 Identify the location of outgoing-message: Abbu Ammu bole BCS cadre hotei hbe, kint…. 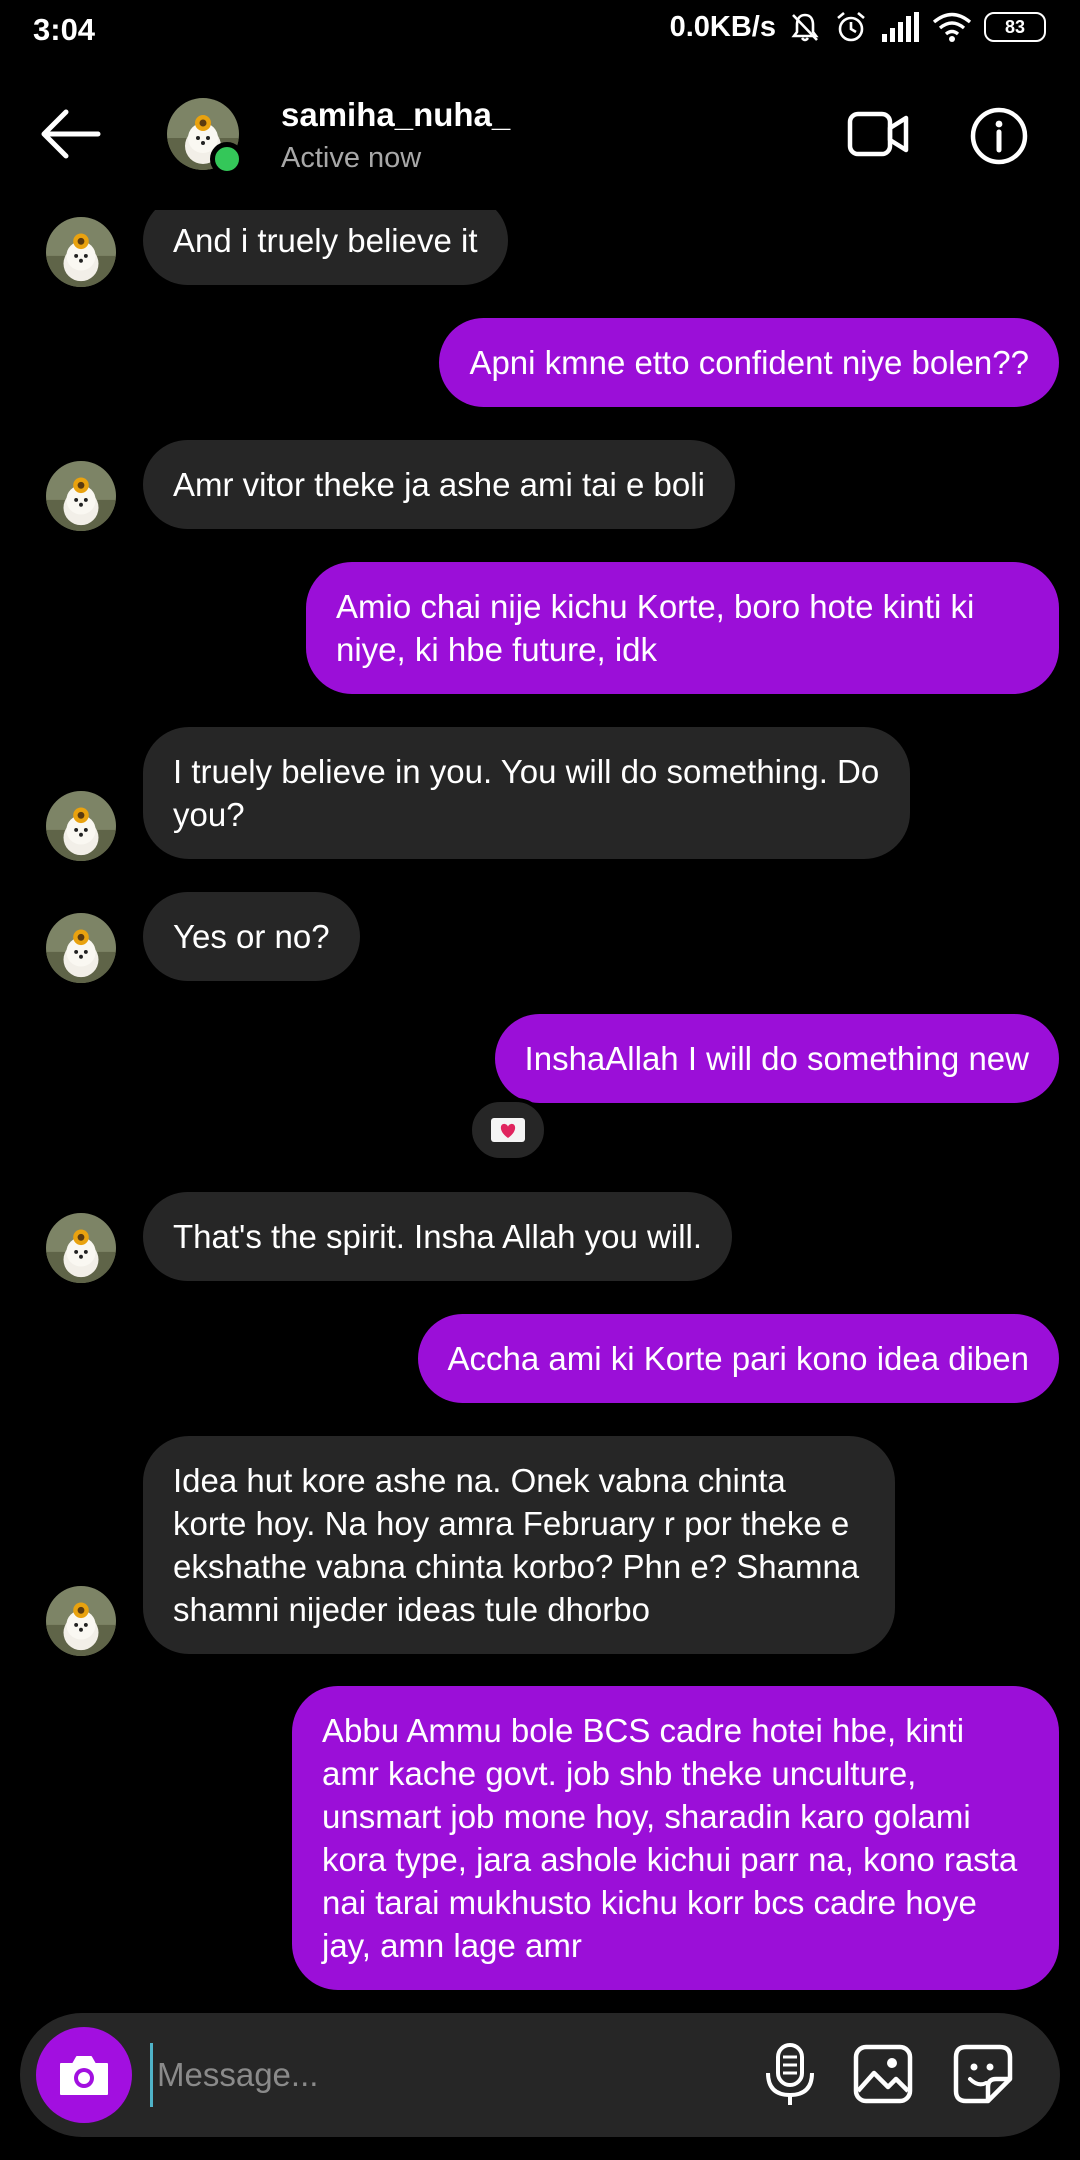
(675, 1838).